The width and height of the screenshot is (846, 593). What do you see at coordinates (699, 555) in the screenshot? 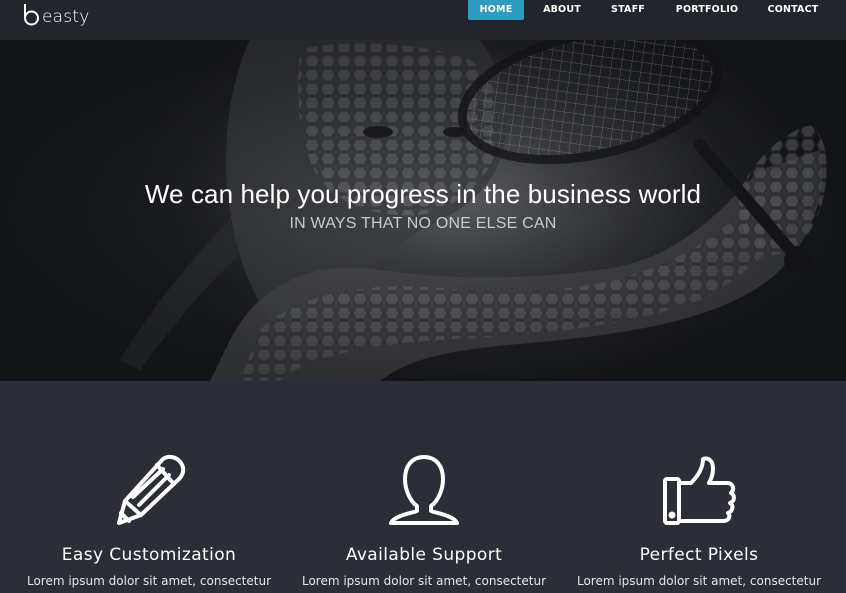
I see `feature-title: Perfect Pixels` at bounding box center [699, 555].